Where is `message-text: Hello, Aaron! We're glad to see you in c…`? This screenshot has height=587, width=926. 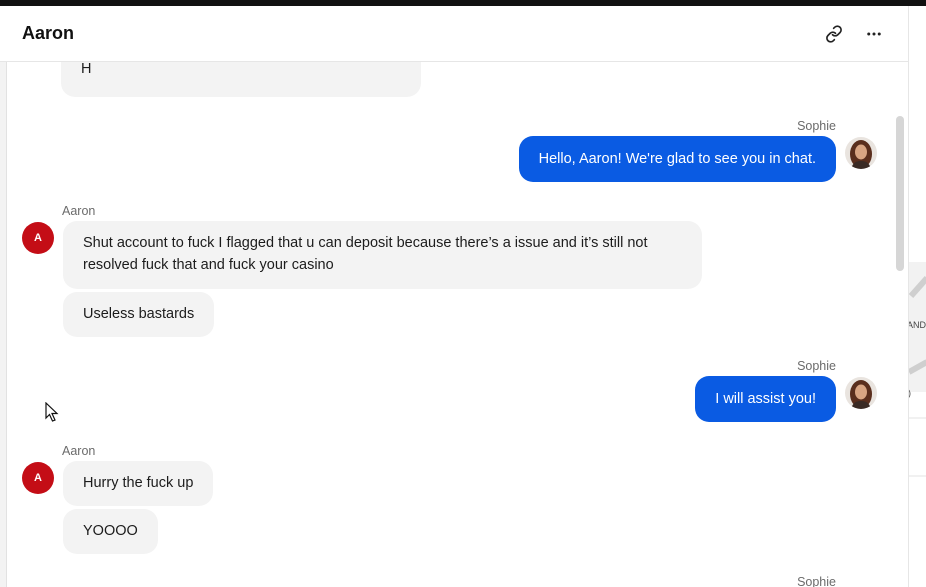
message-text: Hello, Aaron! We're glad to see you in c… is located at coordinates (677, 159).